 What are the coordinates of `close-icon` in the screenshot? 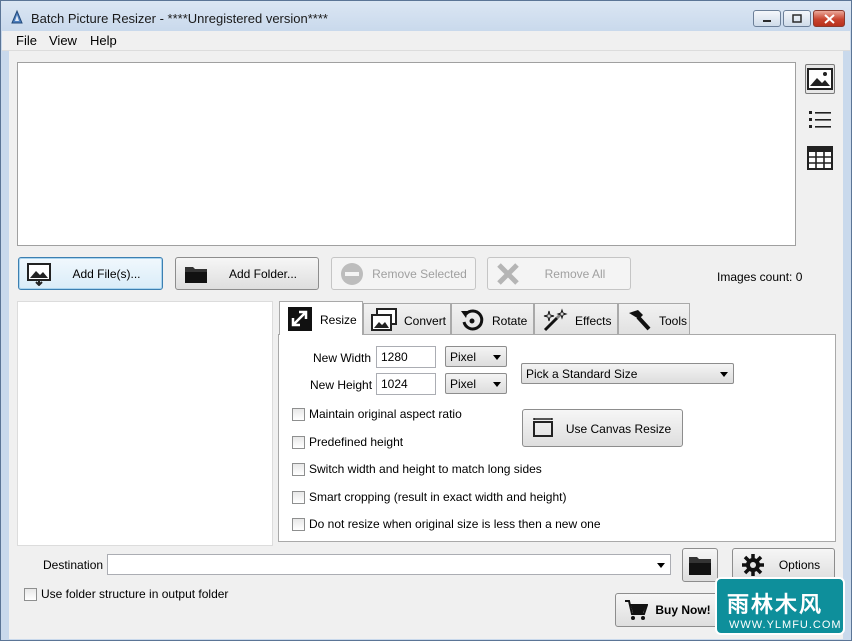 It's located at (829, 18).